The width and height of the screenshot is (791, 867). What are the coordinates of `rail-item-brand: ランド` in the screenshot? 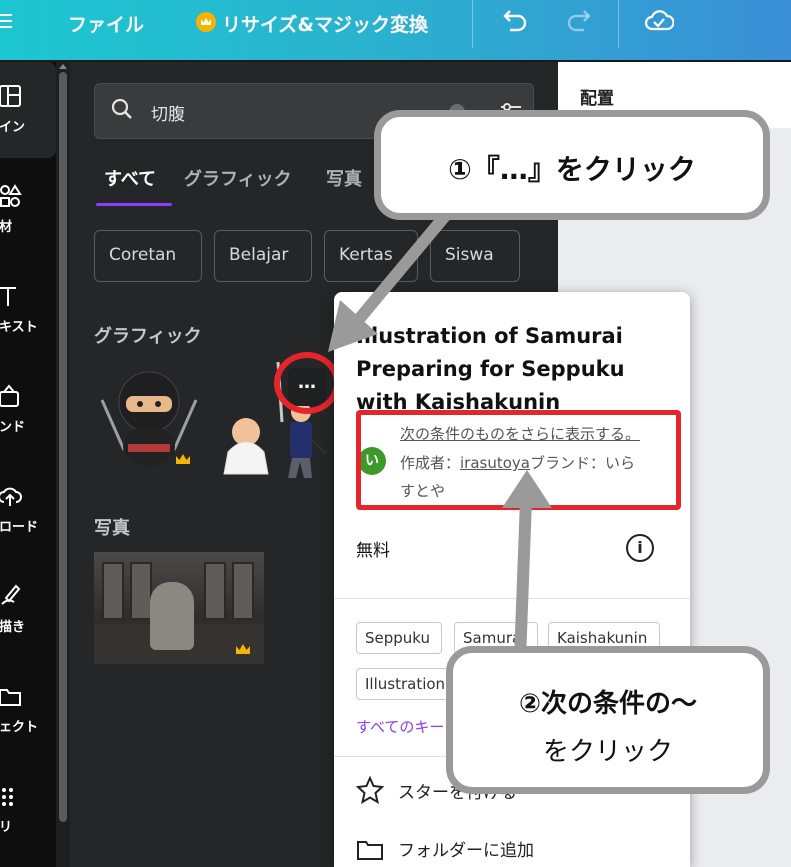 It's located at (28, 410).